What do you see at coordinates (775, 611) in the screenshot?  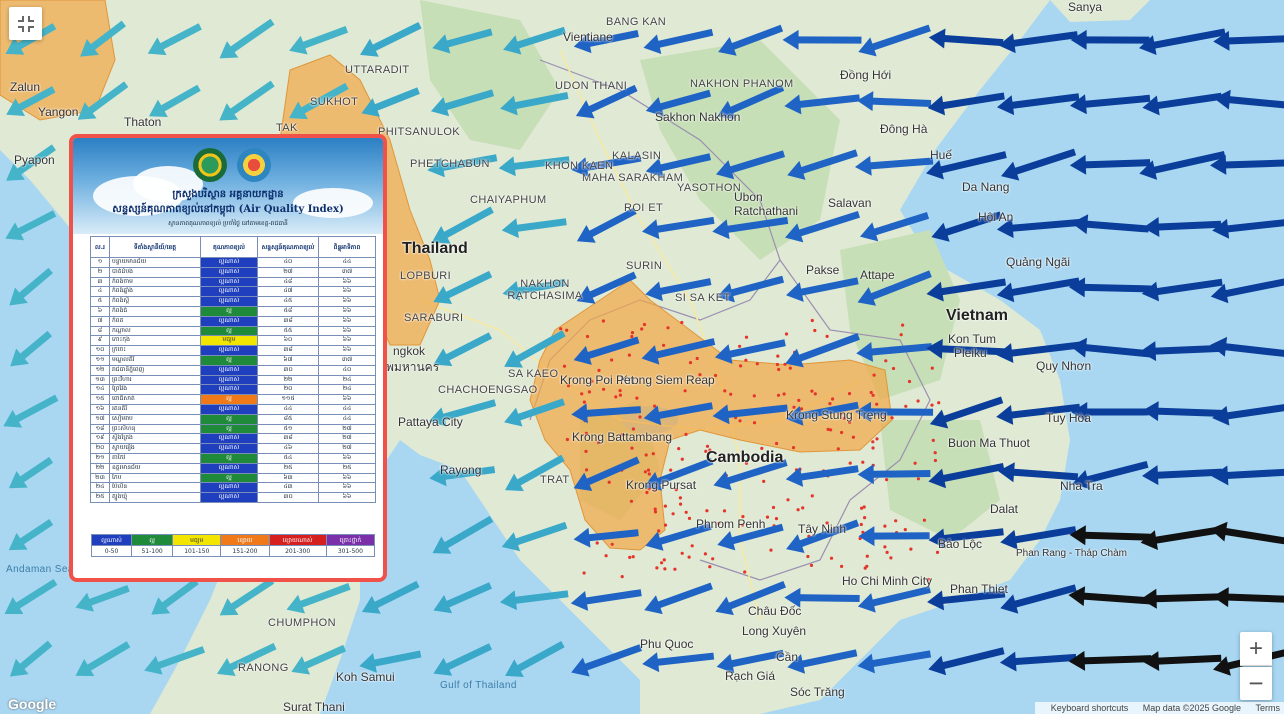 I see `city-label-chau-doc: Châu Đốc` at bounding box center [775, 611].